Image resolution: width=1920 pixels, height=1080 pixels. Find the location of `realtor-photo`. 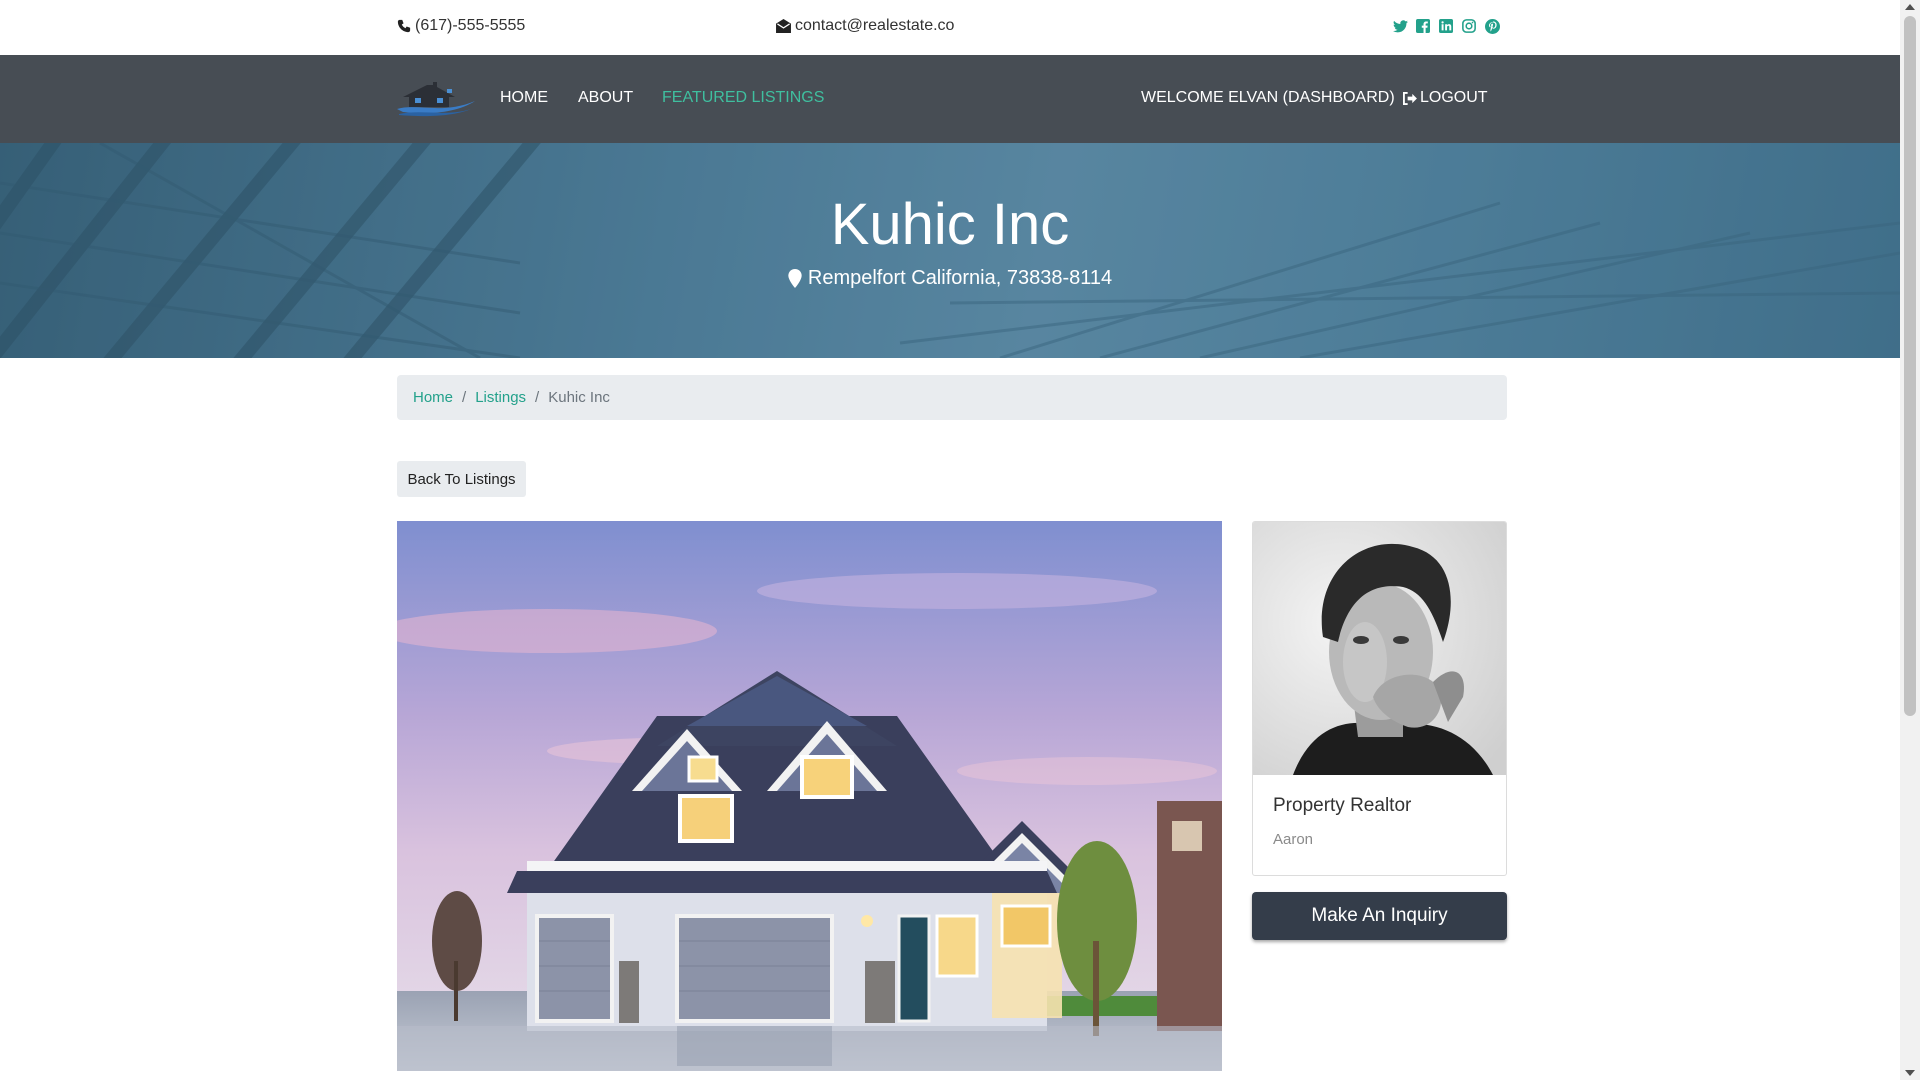

realtor-photo is located at coordinates (1379, 648).